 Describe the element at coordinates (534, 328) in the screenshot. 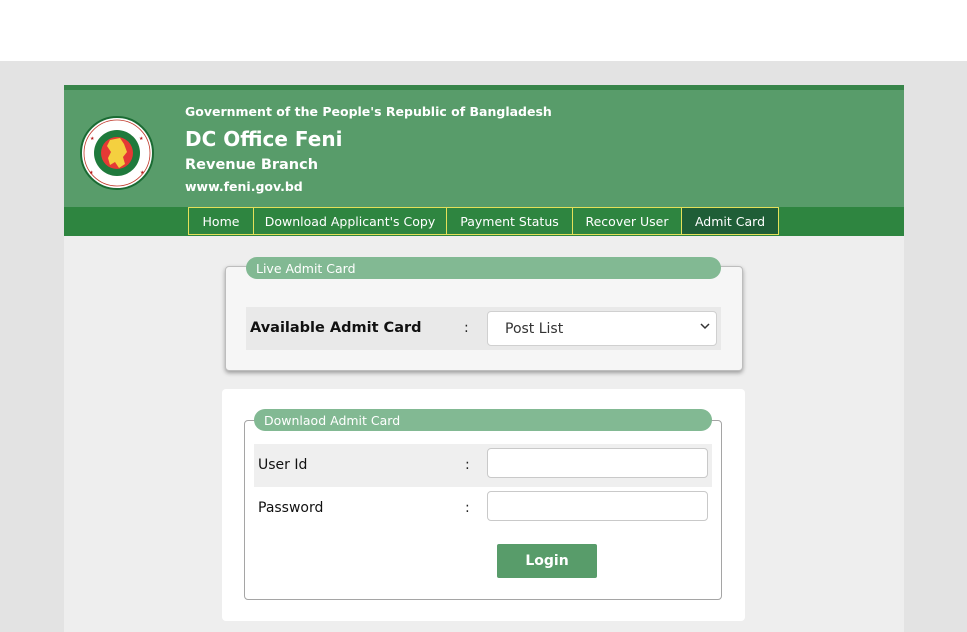

I see `post-list-selected-value: Post List` at that location.